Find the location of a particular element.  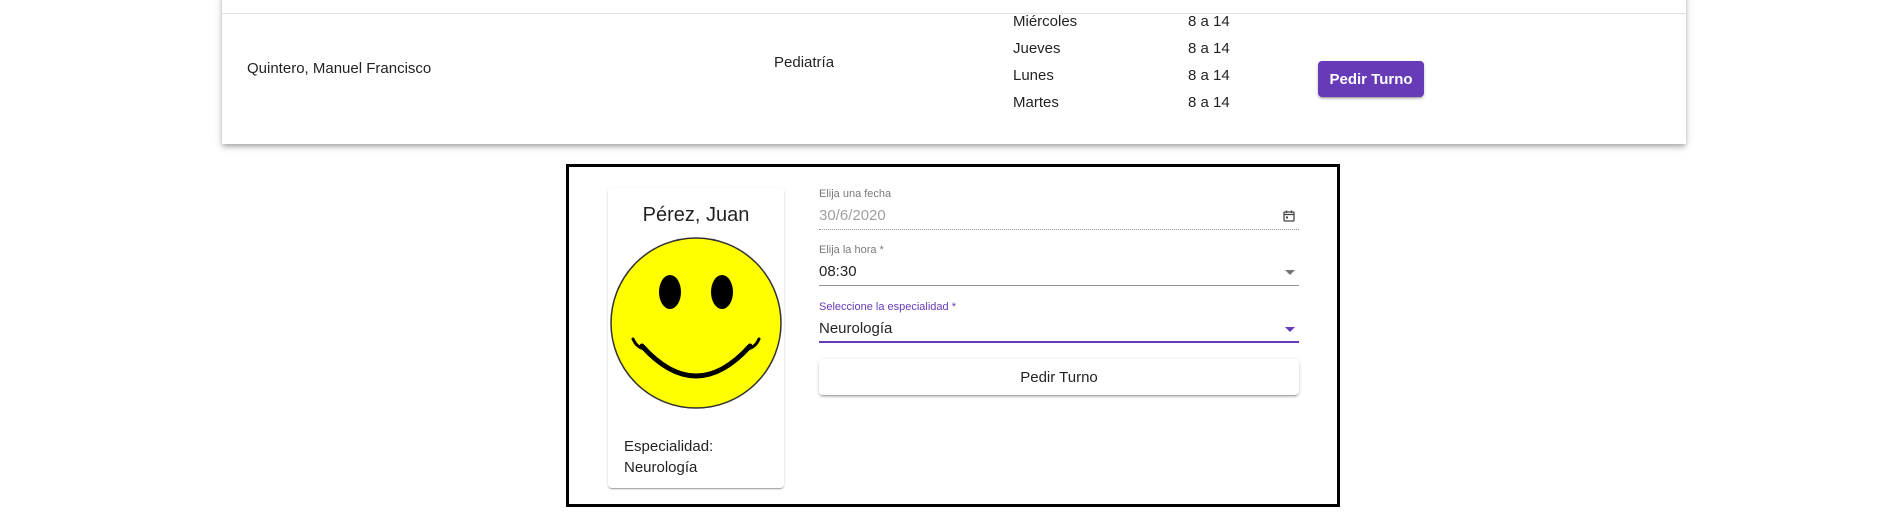

doctor-name-cell: Quintero, Manuel Francisco is located at coordinates (339, 68).